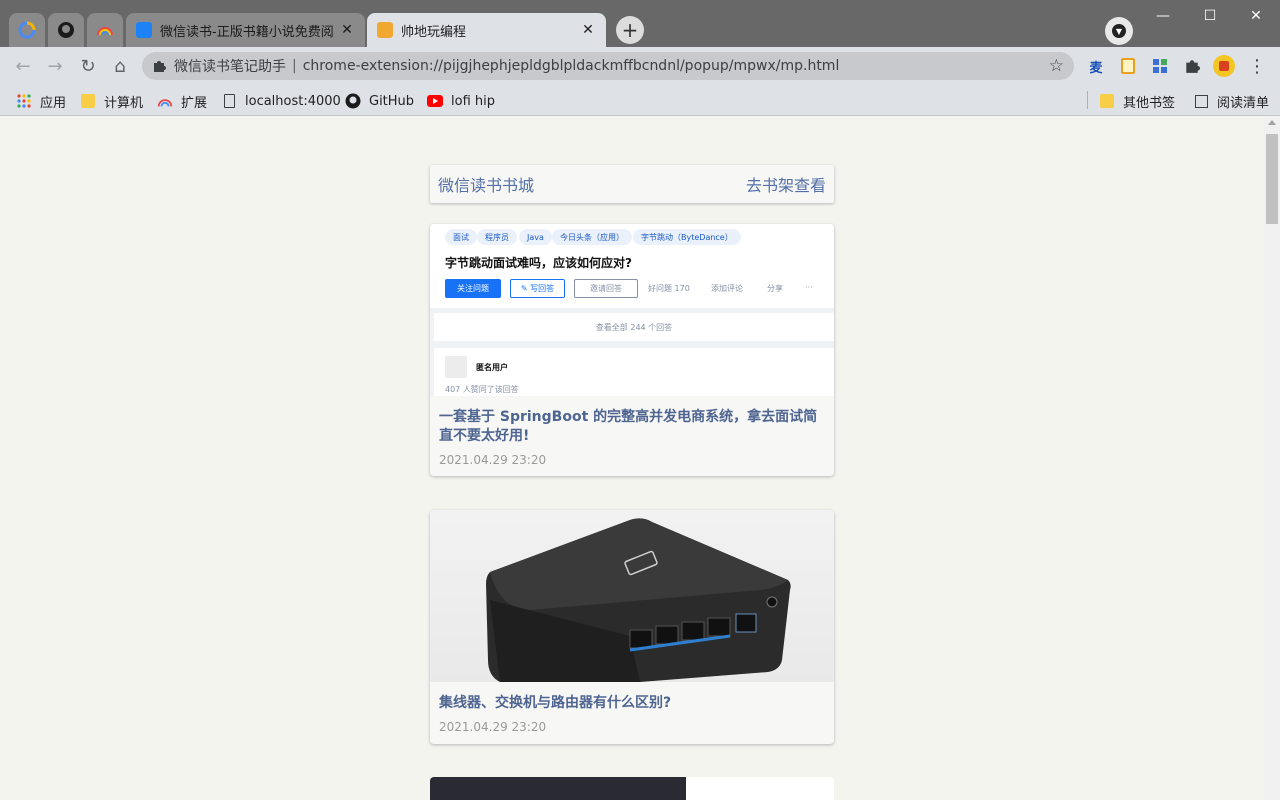  I want to click on article-title: 集线器、交换机与路由器有什么区别?, so click(632, 703).